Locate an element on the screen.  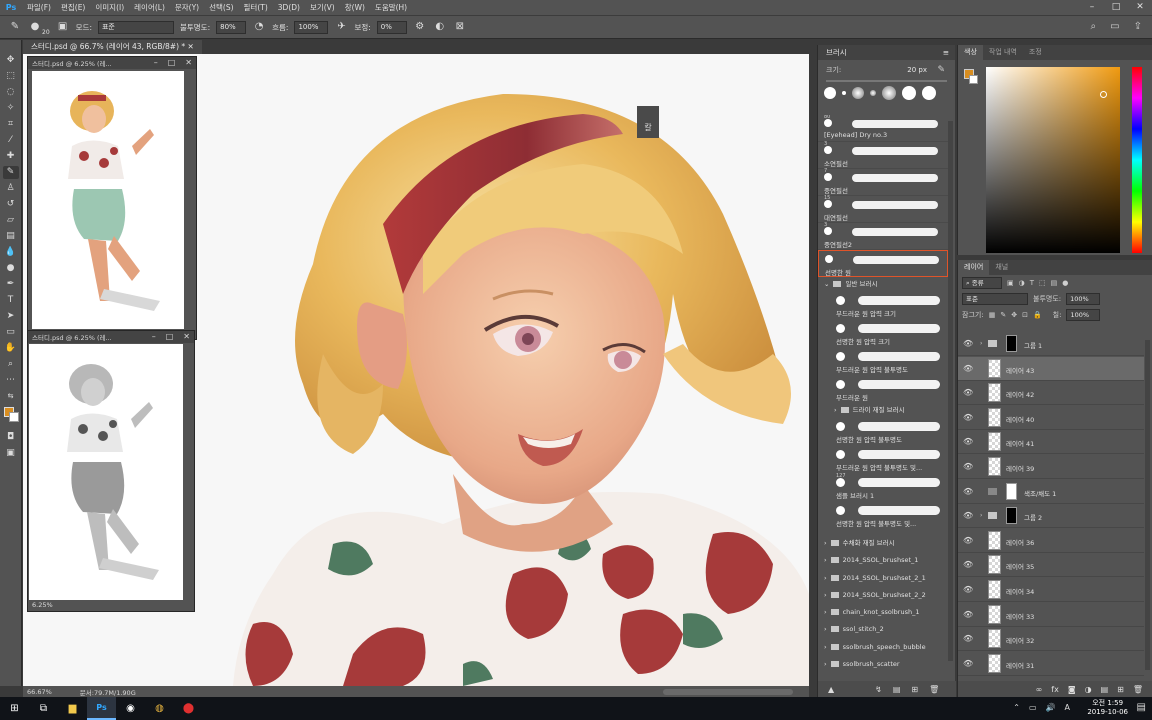
brush-tool-icon: ✎ is located at coordinates (15, 27).